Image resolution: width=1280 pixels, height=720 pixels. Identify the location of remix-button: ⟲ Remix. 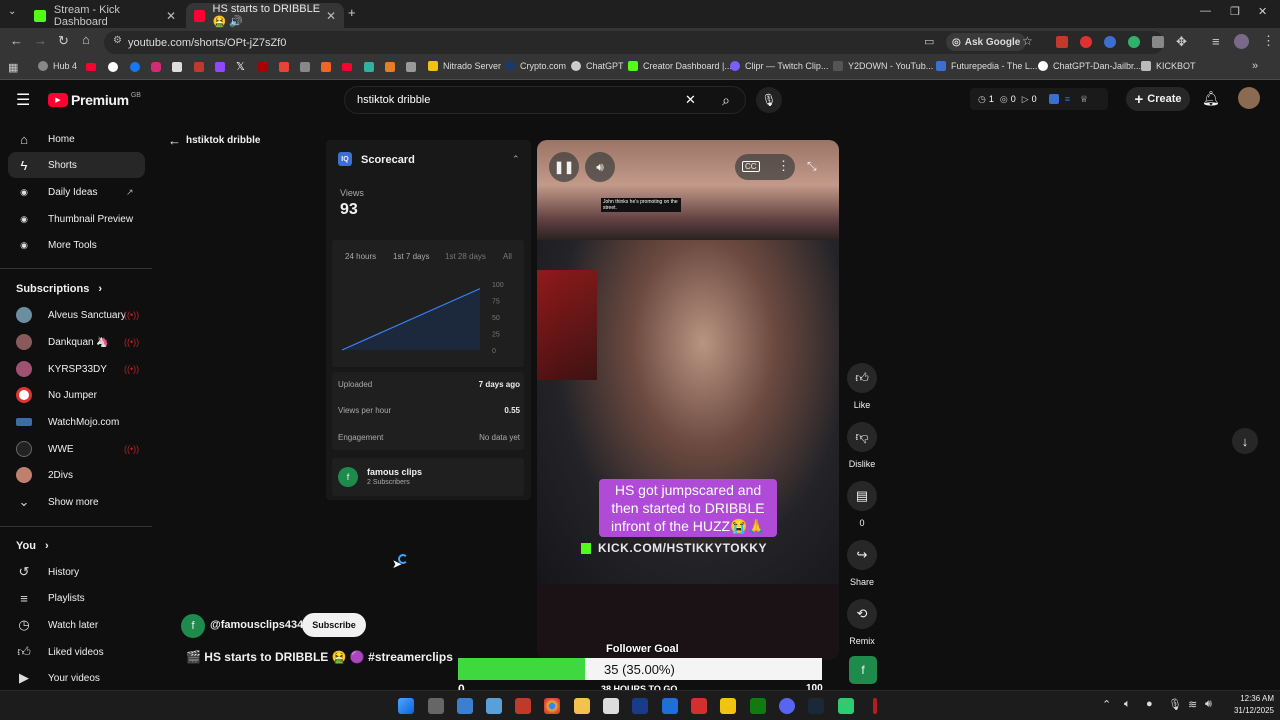
(862, 622).